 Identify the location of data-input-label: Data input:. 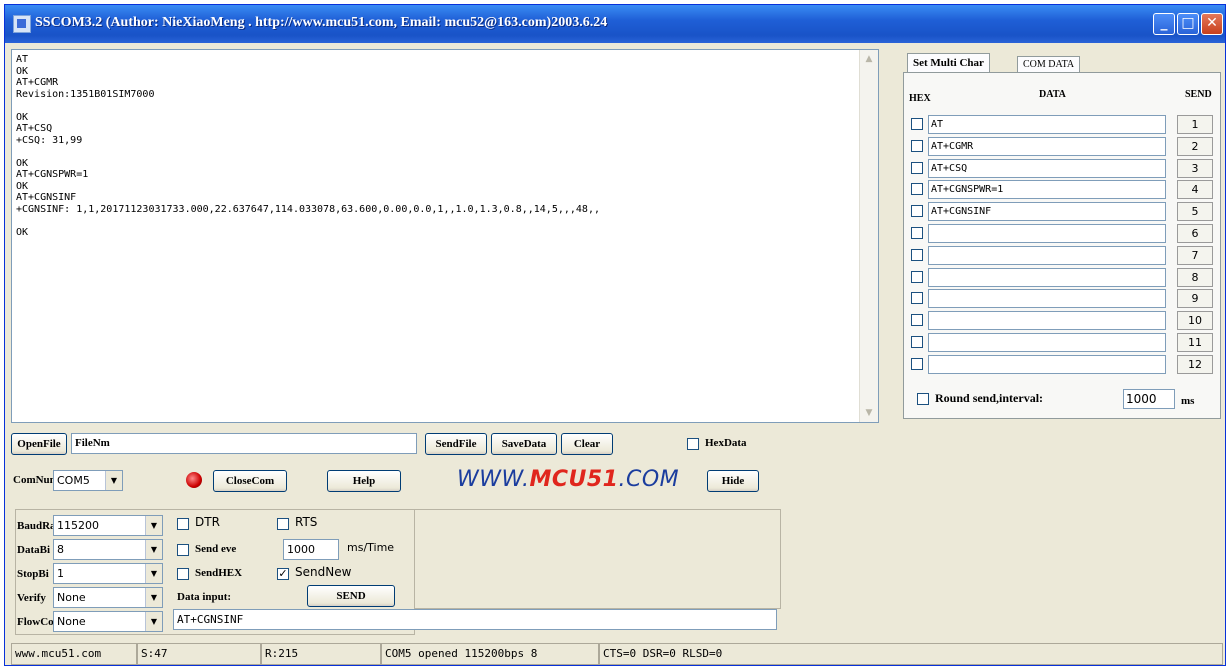
(204, 597).